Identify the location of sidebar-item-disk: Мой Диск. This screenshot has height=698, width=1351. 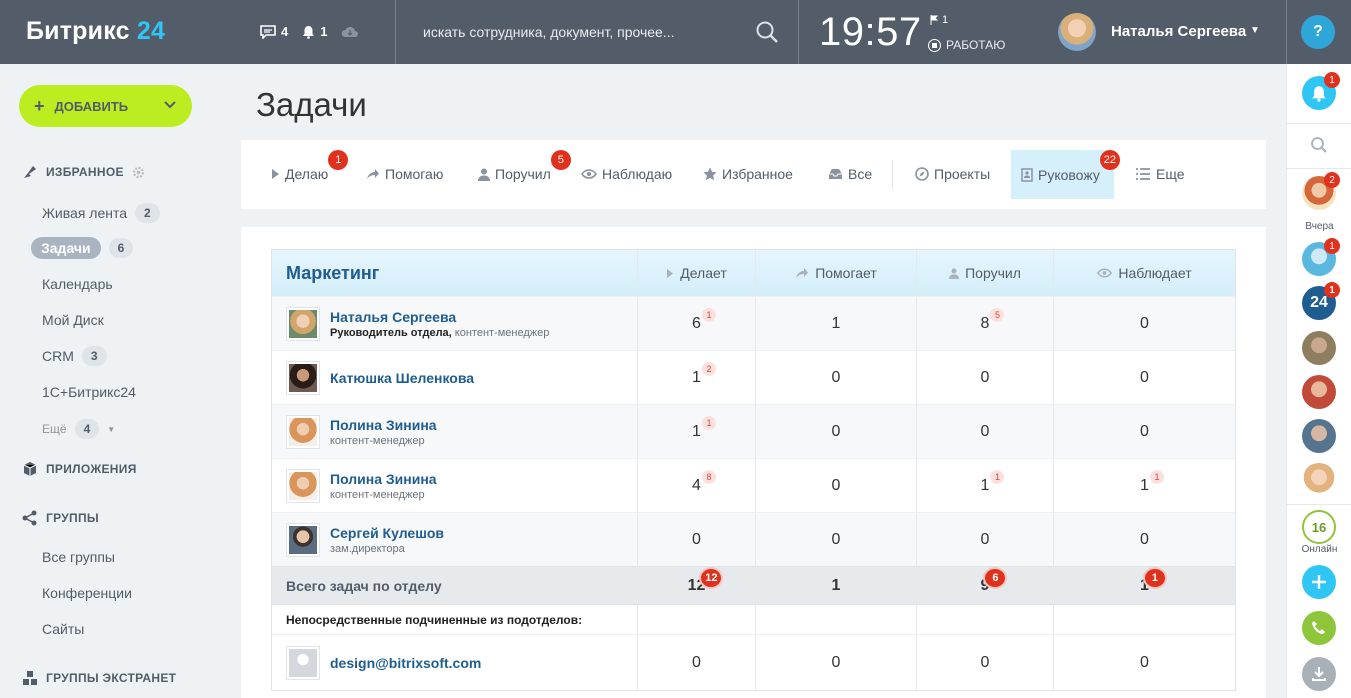
(73, 320).